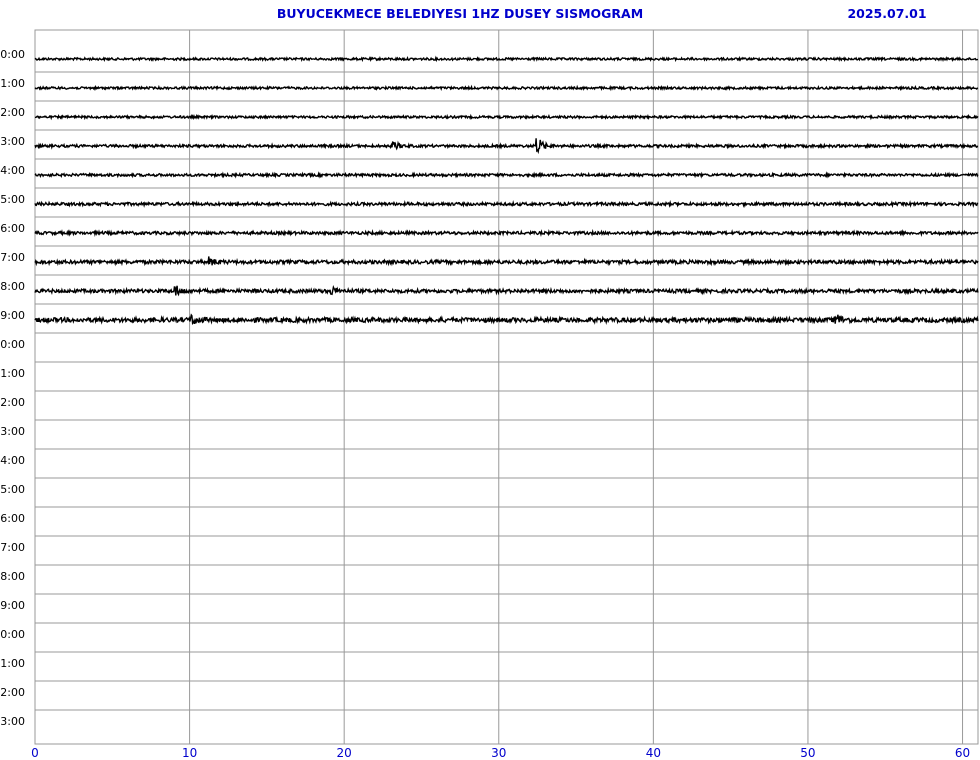 The image size is (980, 760). I want to click on hour-tick-label: 0:00, so click(12, 54).